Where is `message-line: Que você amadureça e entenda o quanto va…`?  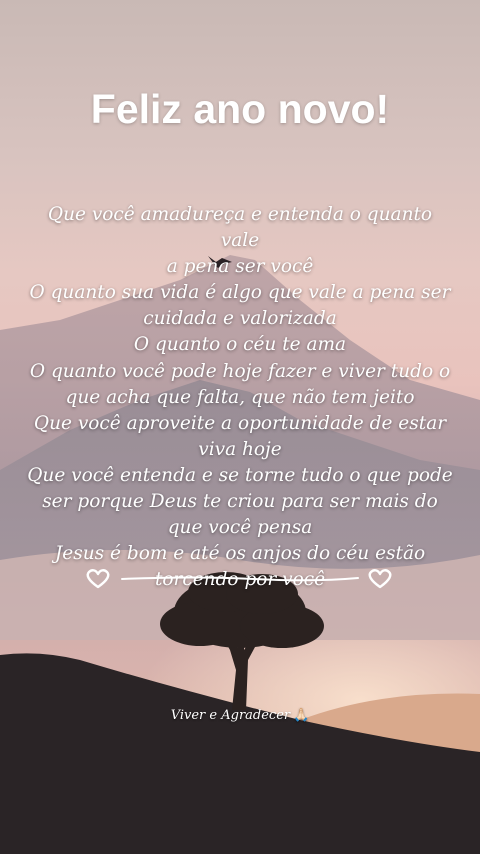
message-line: Que você amadureça e entenda o quanto va… is located at coordinates (240, 228).